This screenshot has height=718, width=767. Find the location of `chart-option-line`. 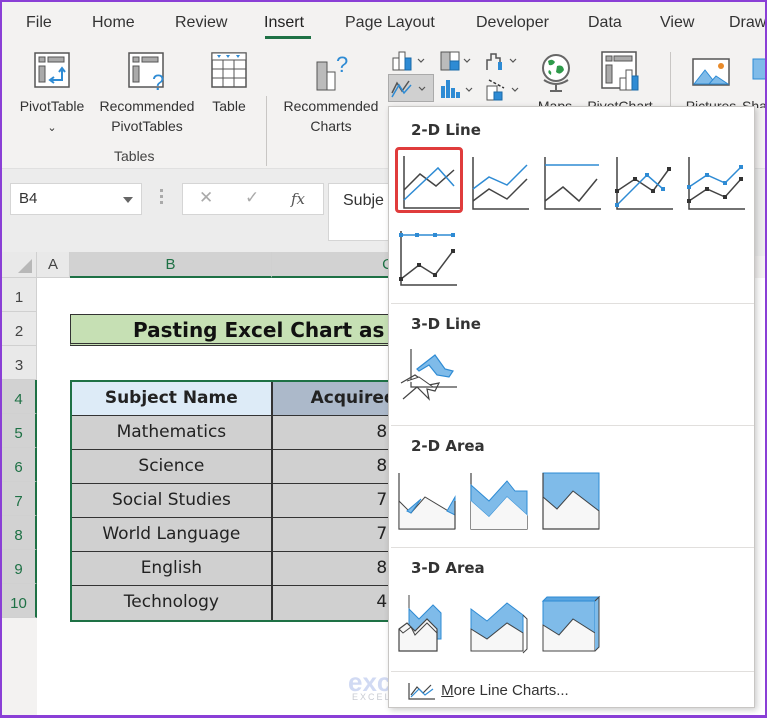

chart-option-line is located at coordinates (429, 180).